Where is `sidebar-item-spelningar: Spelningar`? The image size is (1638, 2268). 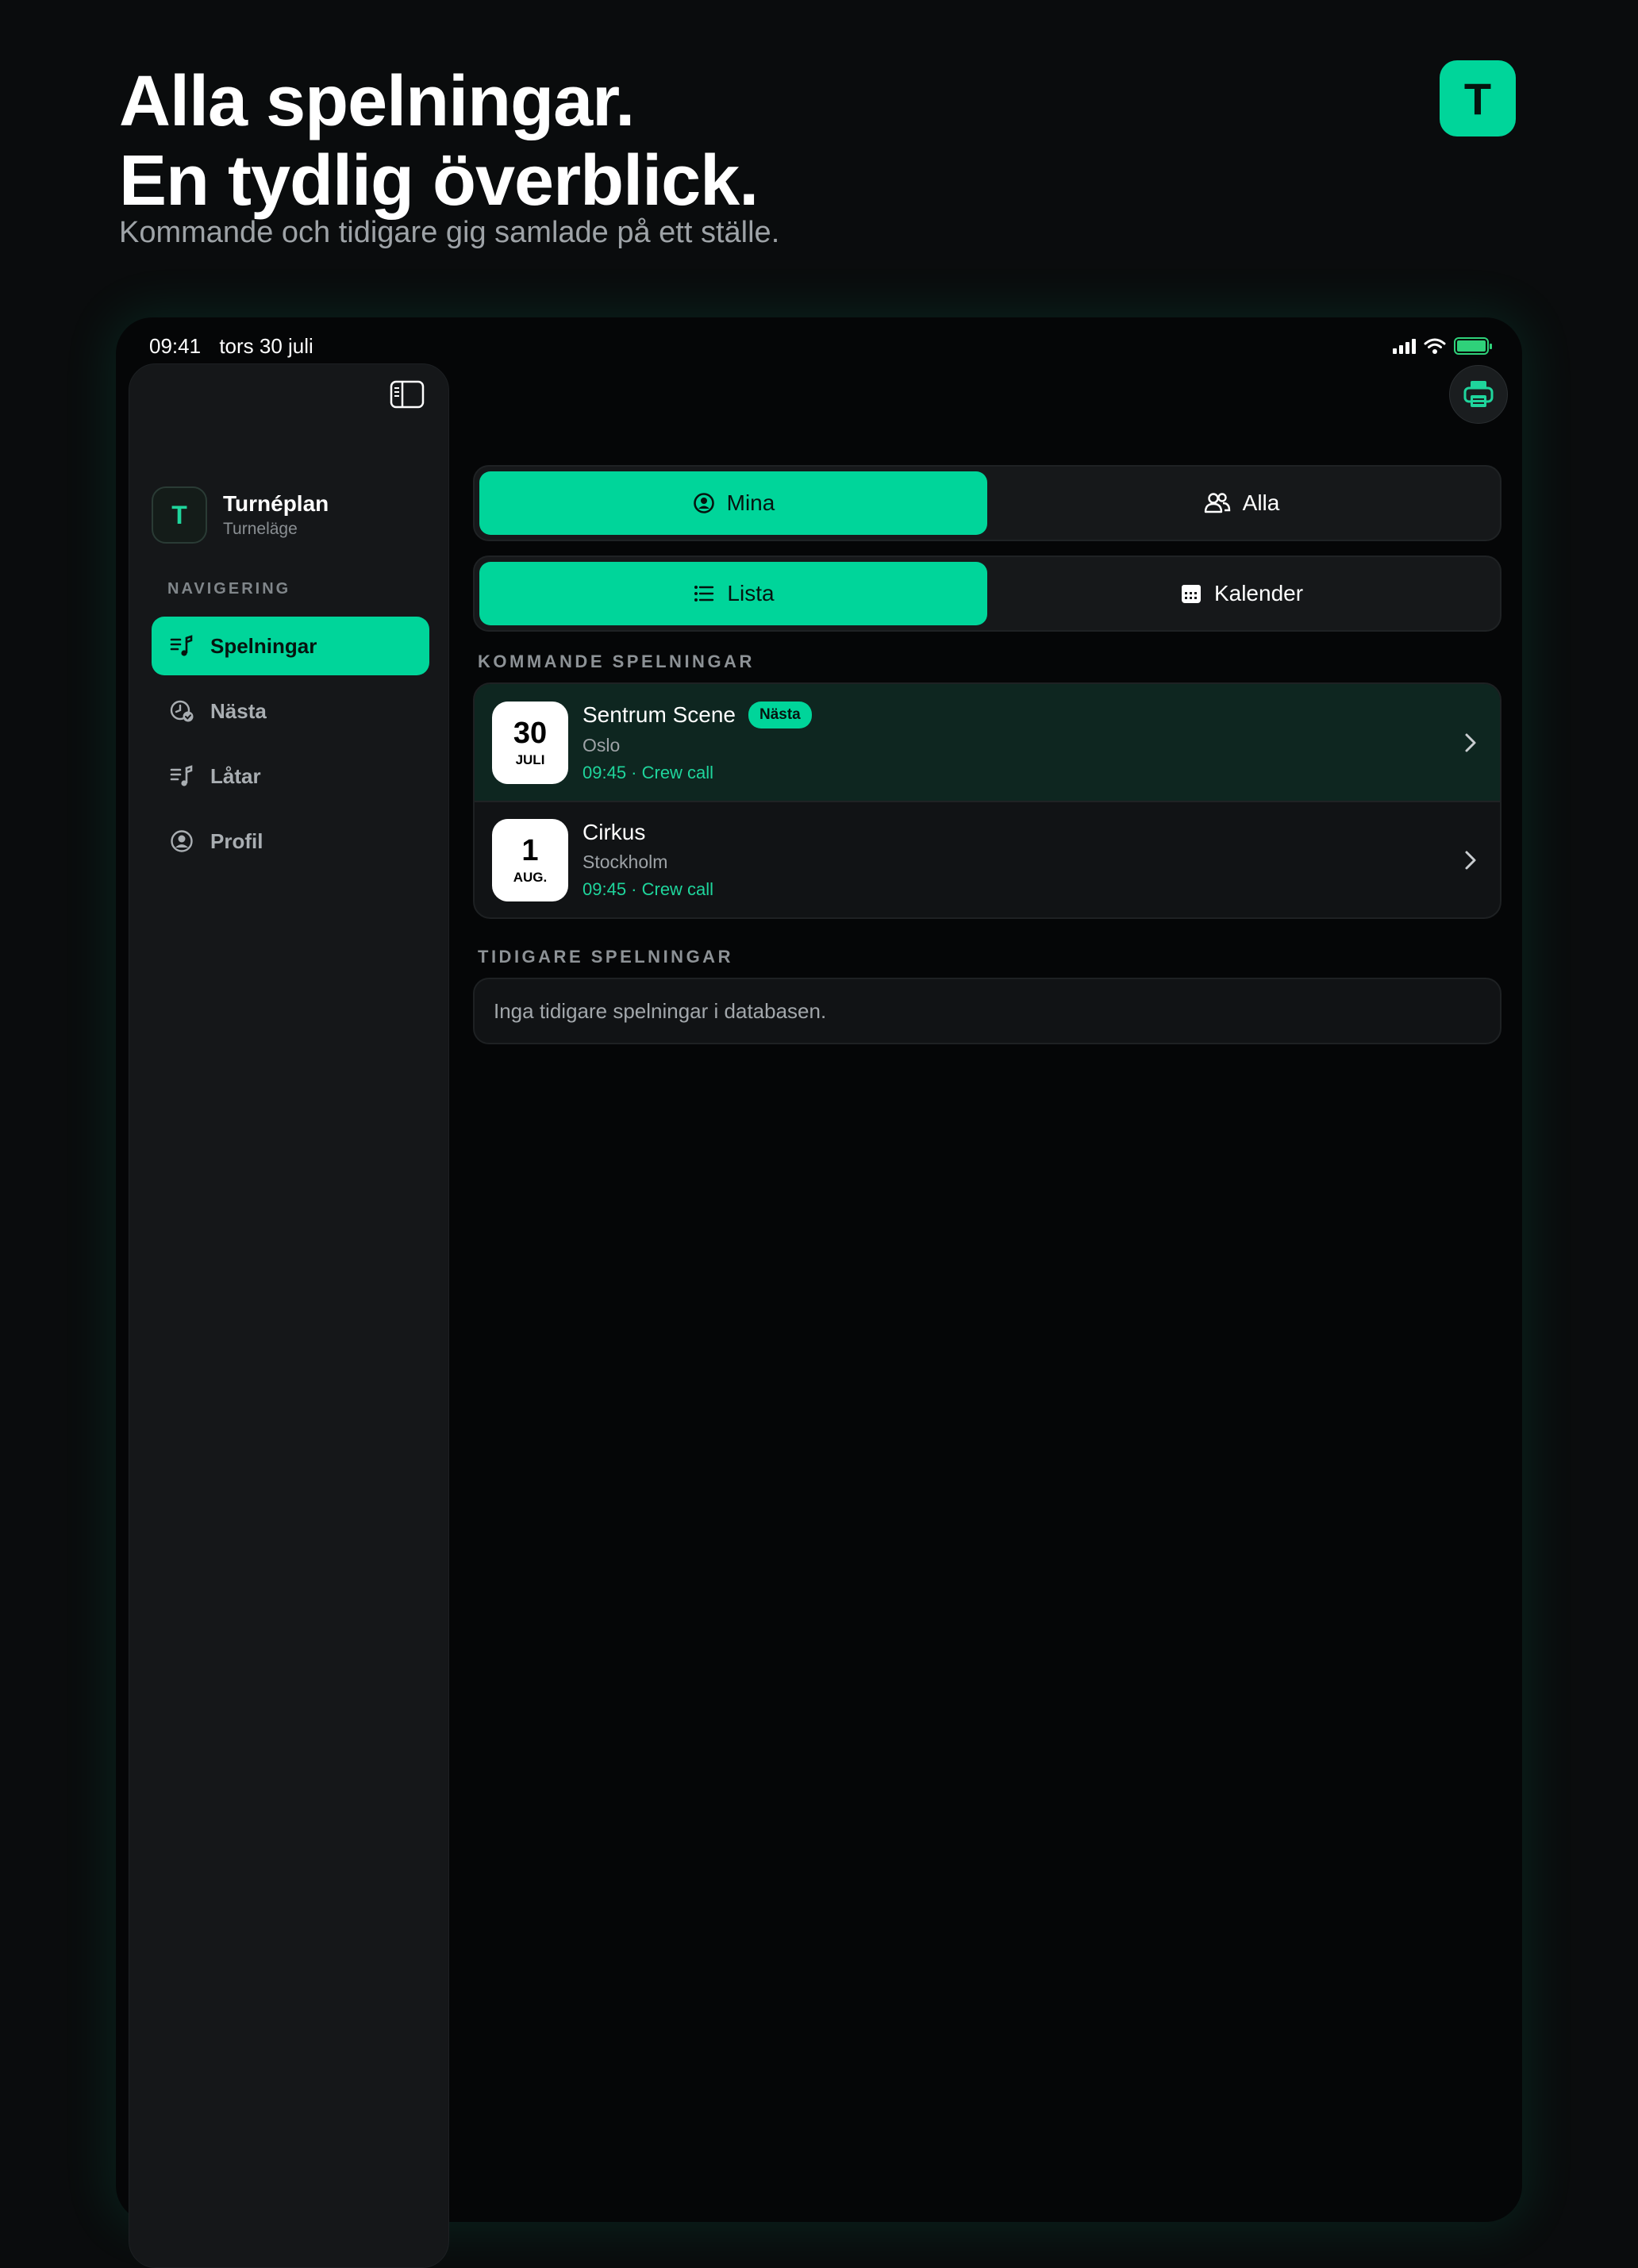
sidebar-item-spelningar: Spelningar is located at coordinates (290, 646).